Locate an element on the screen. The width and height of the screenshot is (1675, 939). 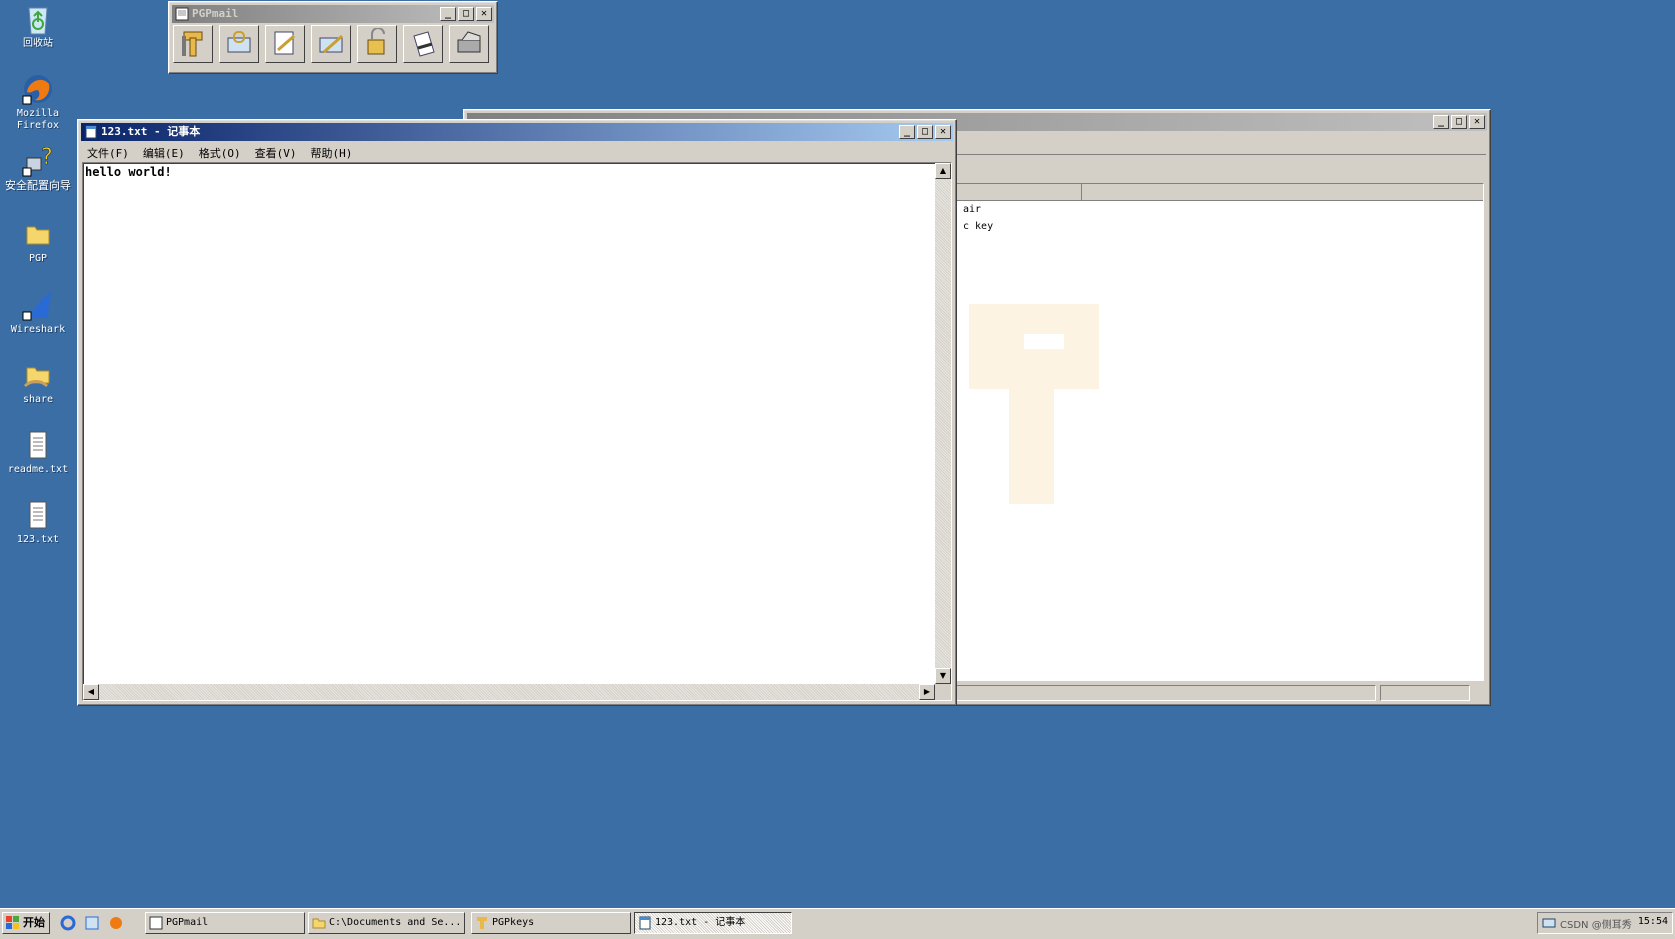
menu-format: 格式(O) is located at coordinates (220, 152).